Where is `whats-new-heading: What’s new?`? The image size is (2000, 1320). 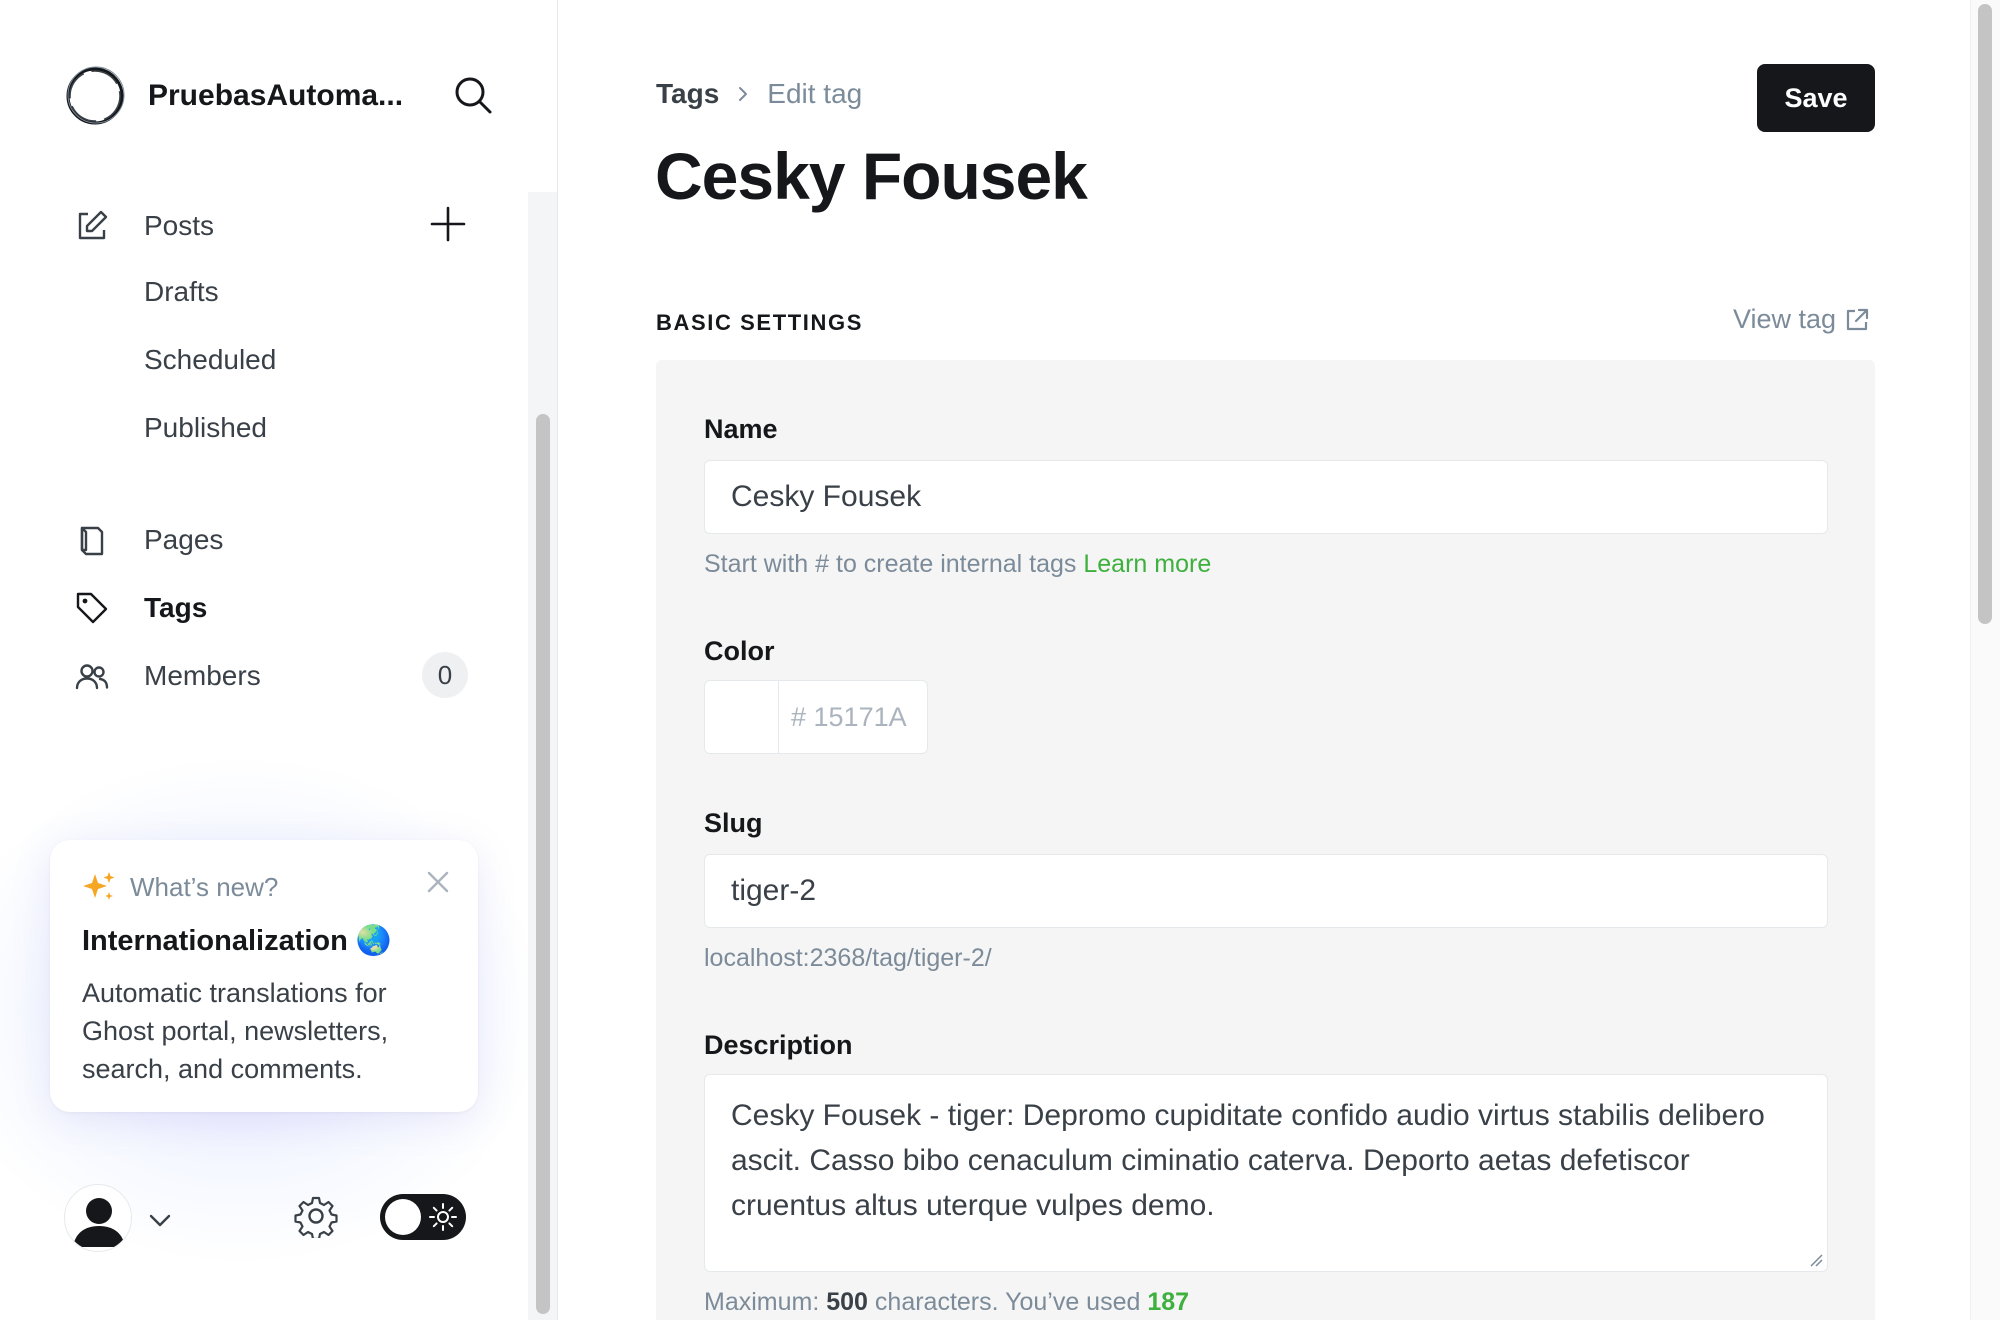
whats-new-heading: What’s new? is located at coordinates (264, 887).